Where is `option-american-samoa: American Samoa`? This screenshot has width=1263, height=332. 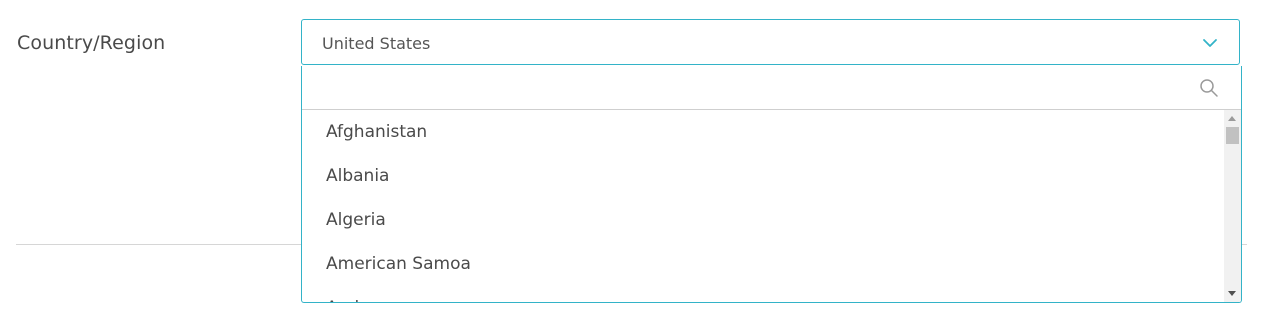 option-american-samoa: American Samoa is located at coordinates (763, 264).